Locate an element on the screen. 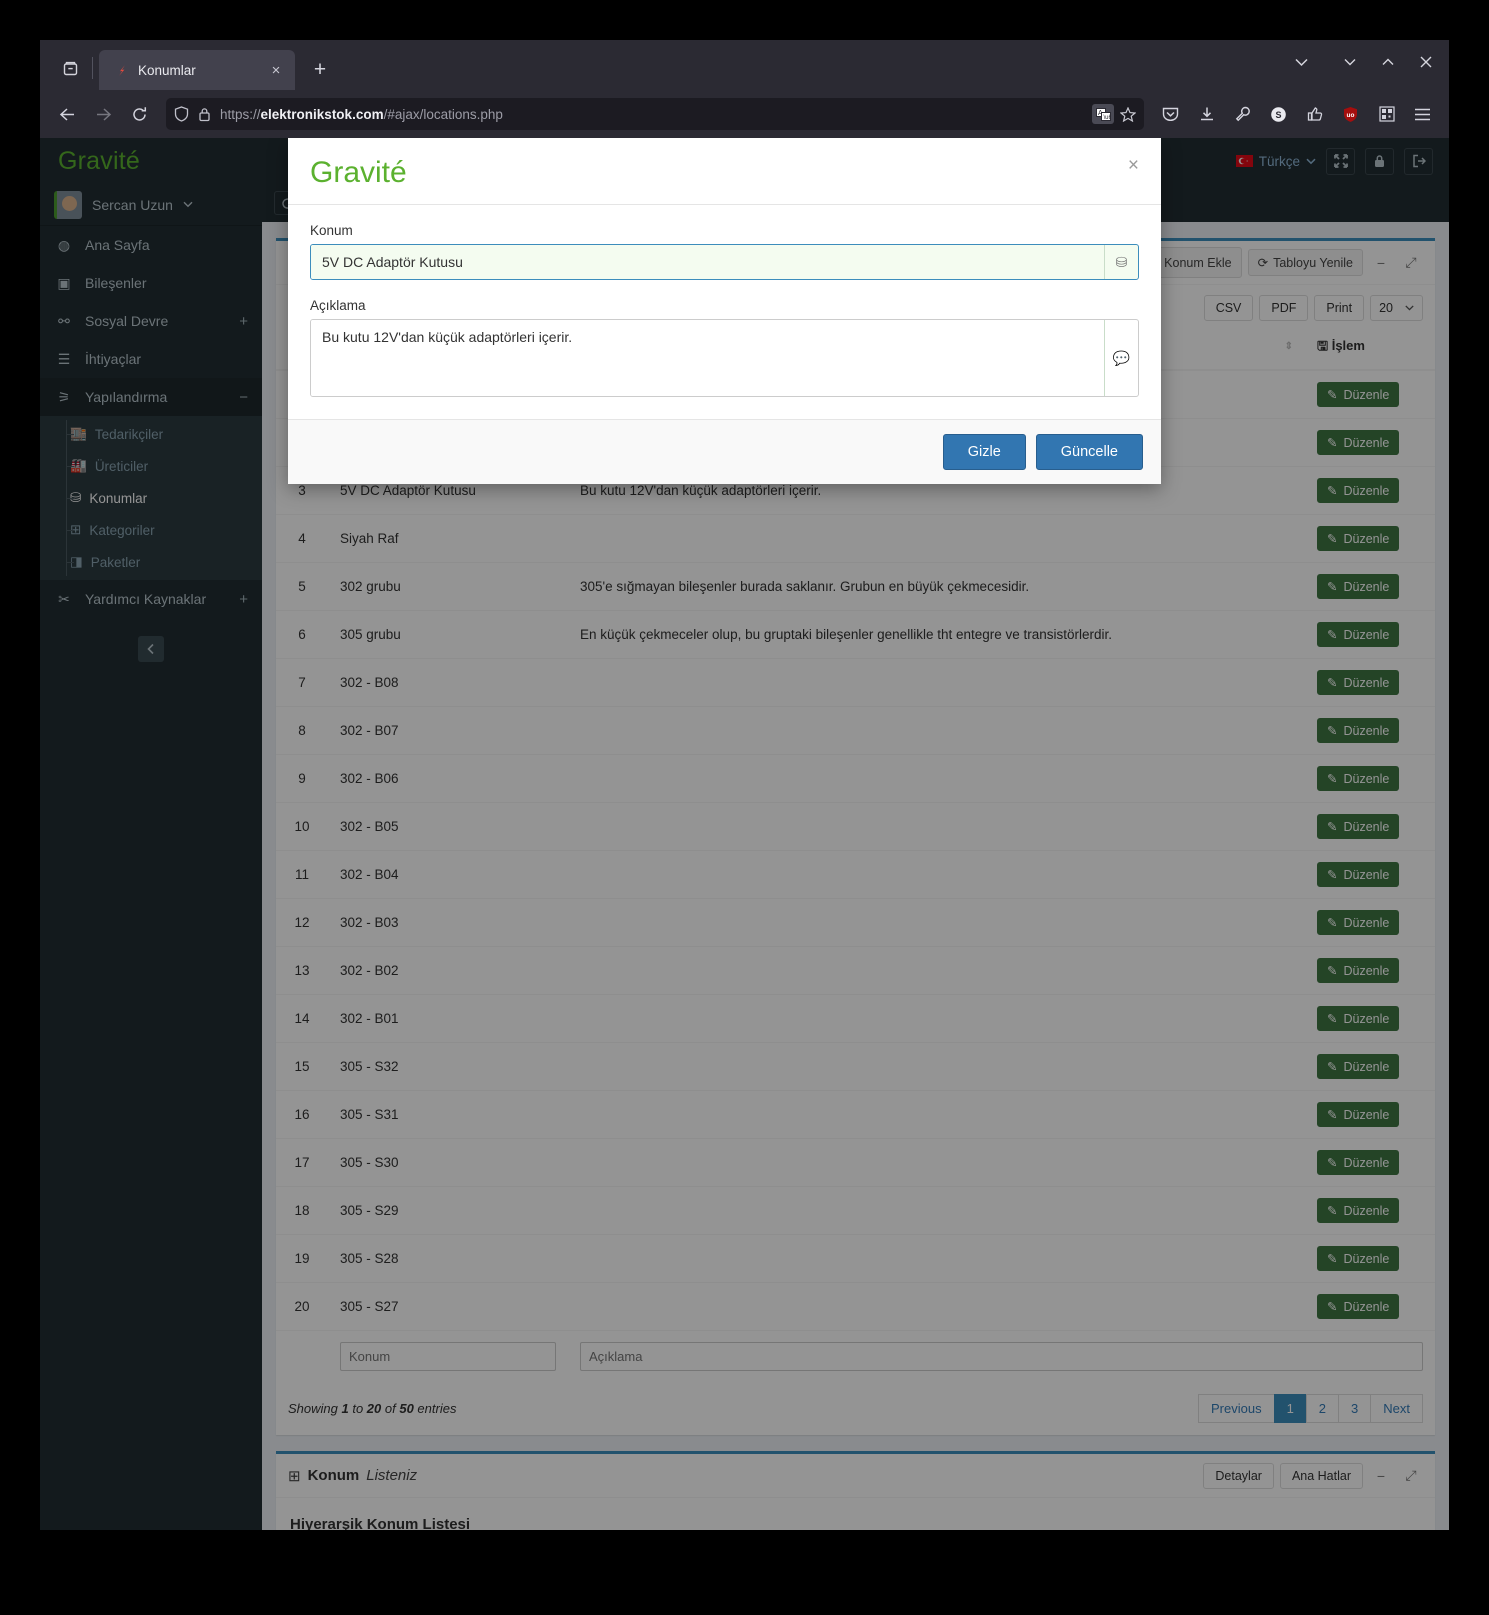 The image size is (1489, 1615). svg-text: uo is located at coordinates (1351, 115).